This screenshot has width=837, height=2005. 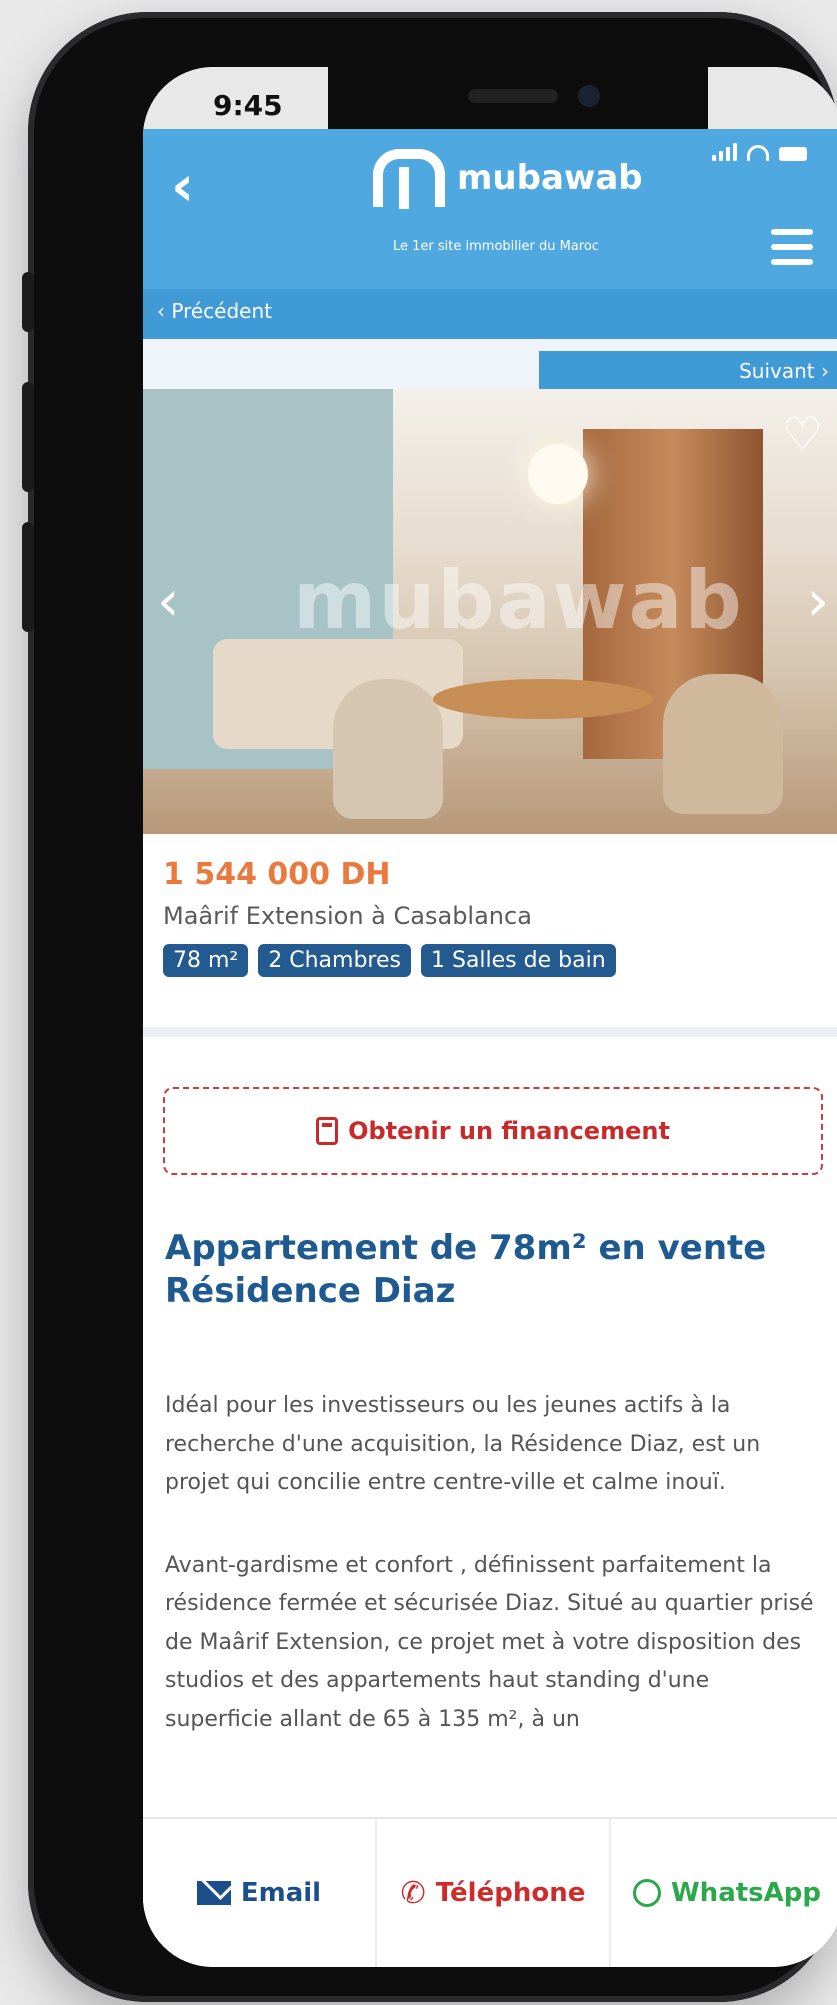 I want to click on phone-button: ✆ Téléphone, so click(x=494, y=1893).